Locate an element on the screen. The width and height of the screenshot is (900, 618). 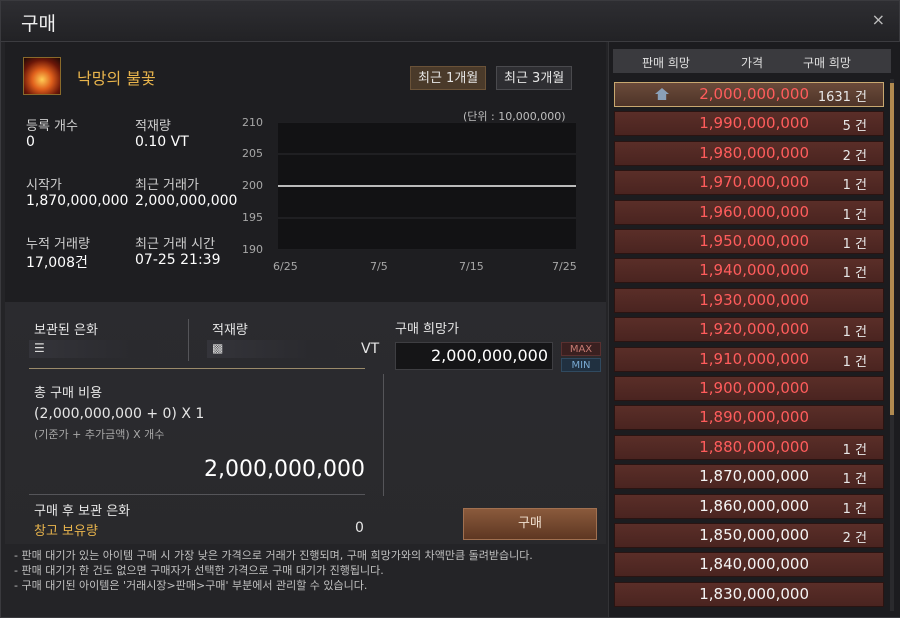
order-row: 1,940,000,000 1 건 is located at coordinates (749, 271).